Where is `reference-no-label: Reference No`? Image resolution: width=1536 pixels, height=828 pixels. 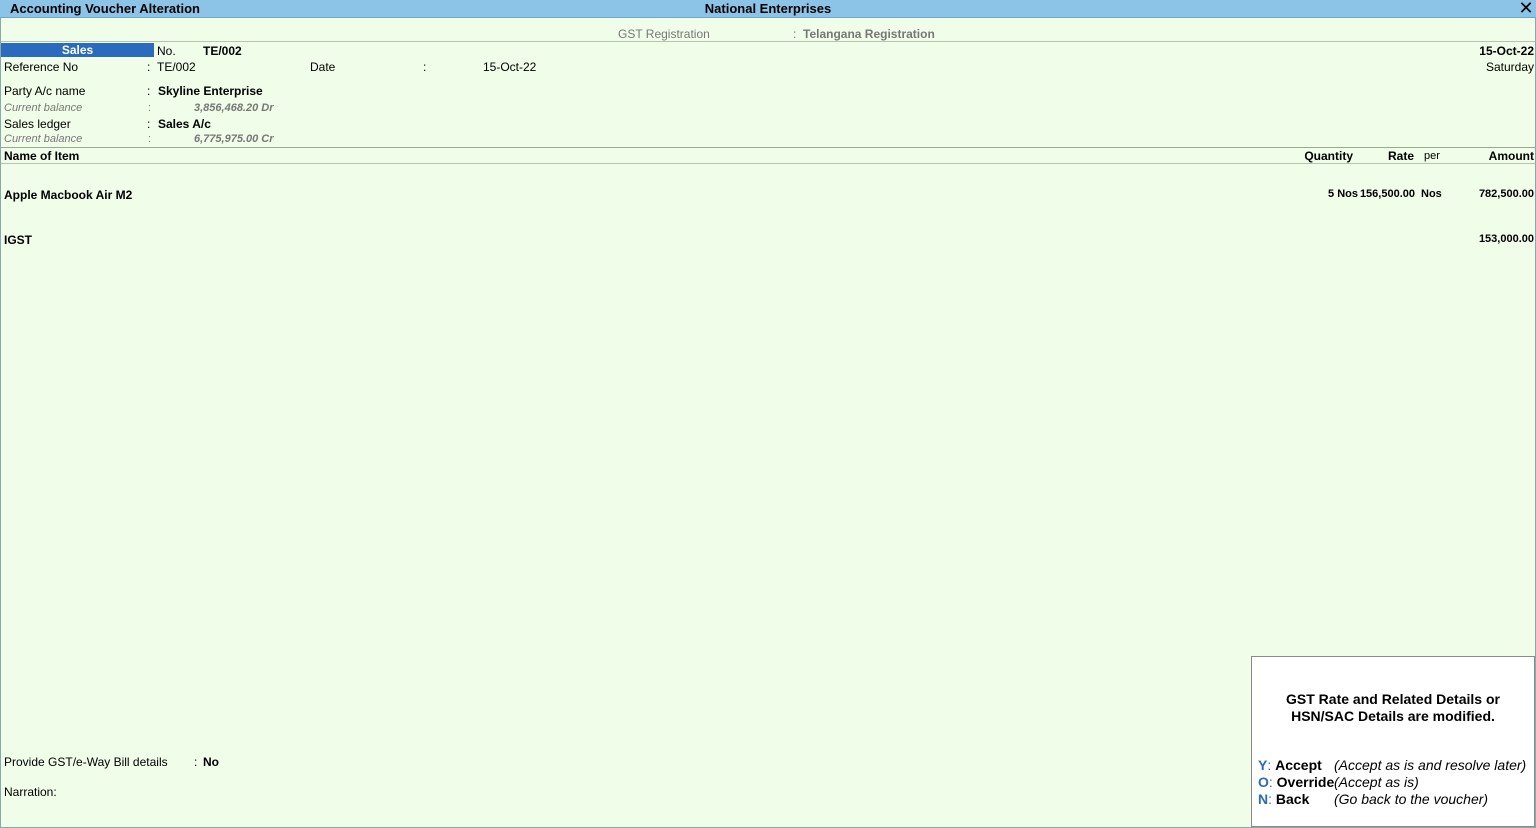 reference-no-label: Reference No is located at coordinates (41, 67).